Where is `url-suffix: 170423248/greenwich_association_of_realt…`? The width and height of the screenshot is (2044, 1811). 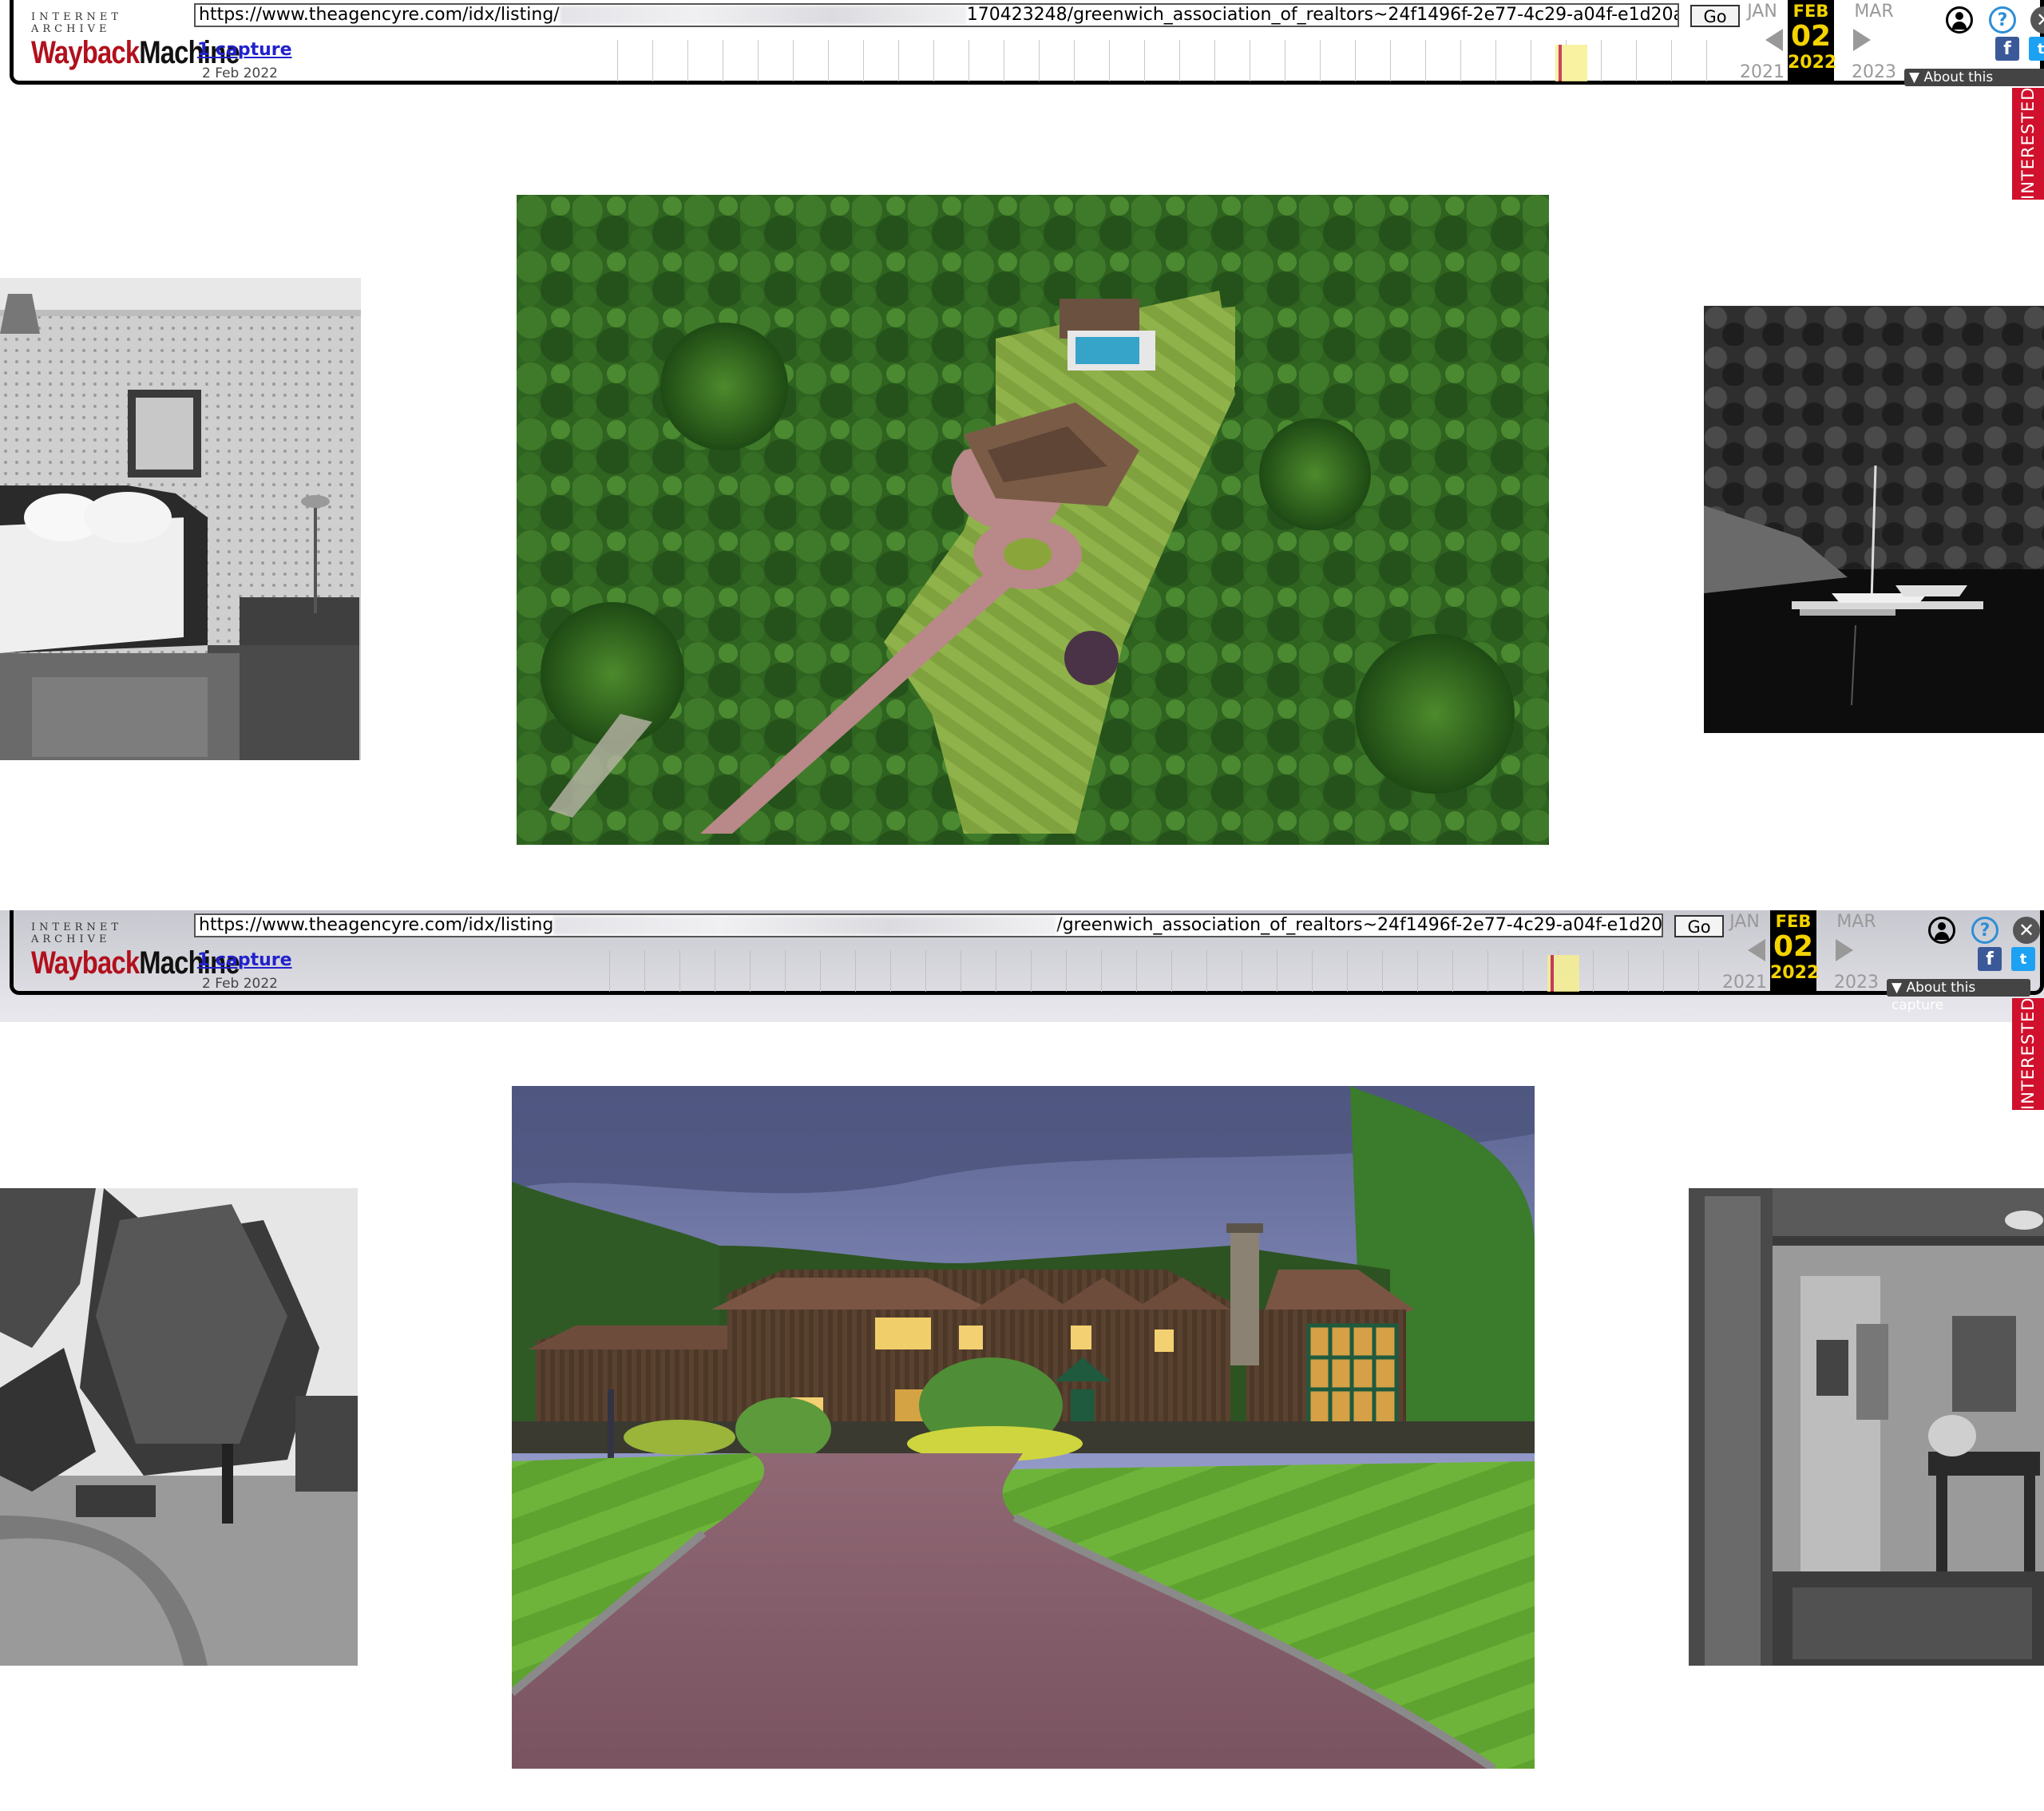 url-suffix: 170423248/greenwich_association_of_realt… is located at coordinates (1322, 15).